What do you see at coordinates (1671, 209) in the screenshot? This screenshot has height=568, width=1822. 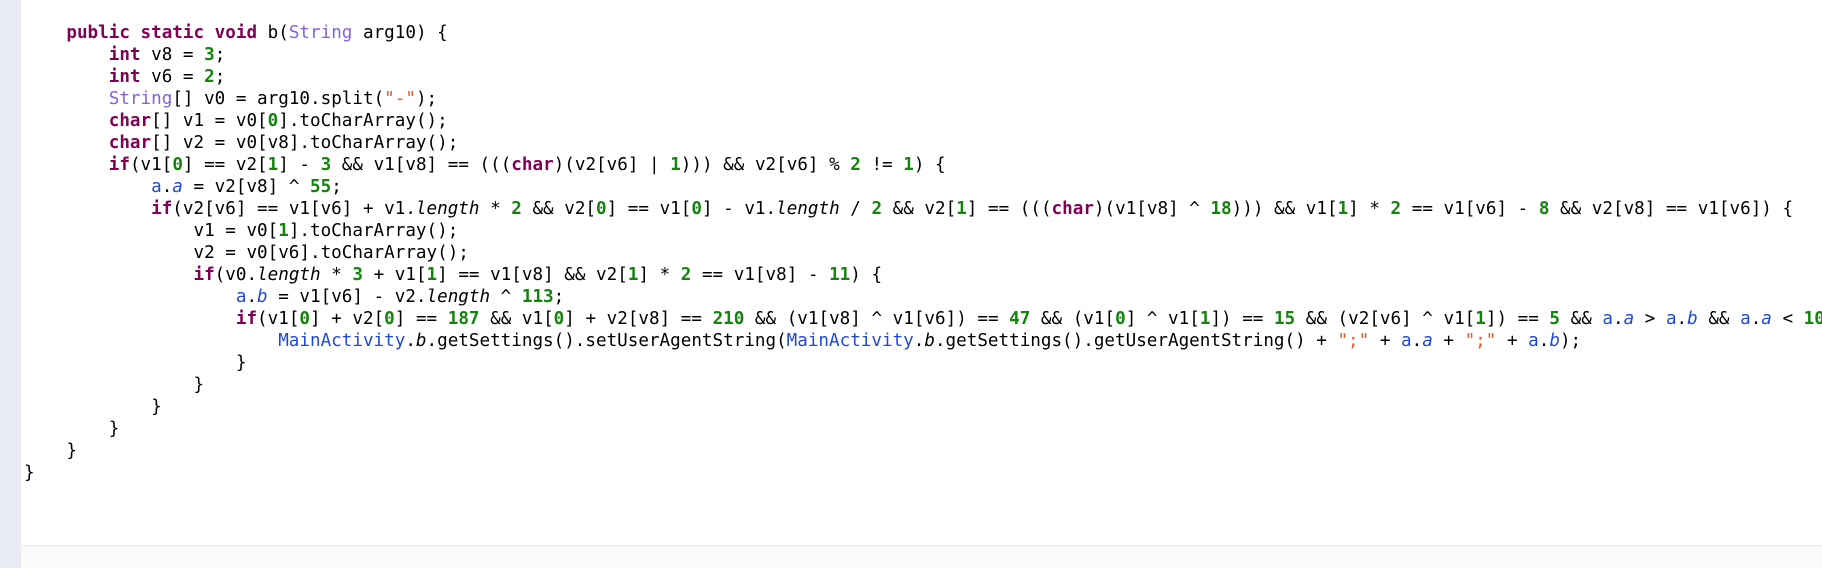 I see `code-token: && v2[v8] == v1[v6]) {` at bounding box center [1671, 209].